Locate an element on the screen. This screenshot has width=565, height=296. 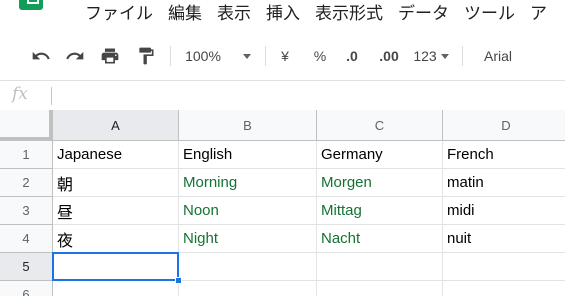
undo-icon is located at coordinates (41, 55).